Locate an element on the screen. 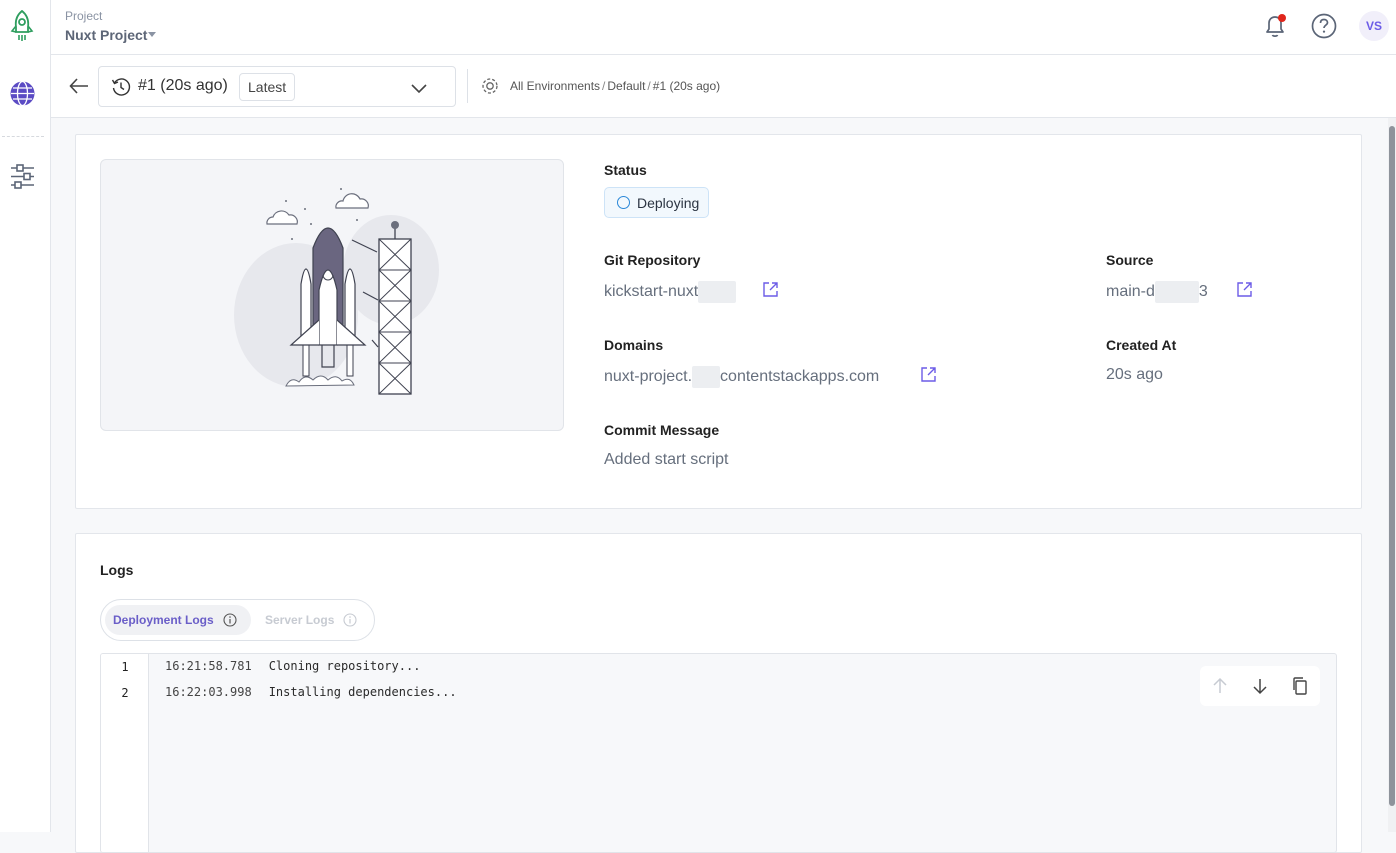  arrow-down-icon is located at coordinates (1260, 686).